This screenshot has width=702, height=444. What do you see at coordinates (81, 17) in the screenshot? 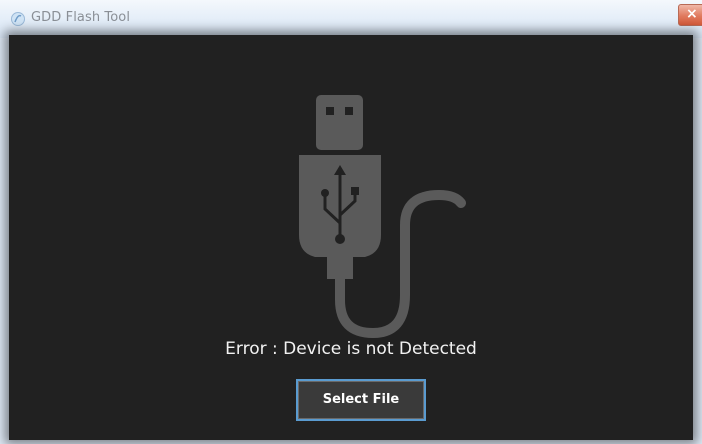
I see `window-title: GDD Flash Tool` at bounding box center [81, 17].